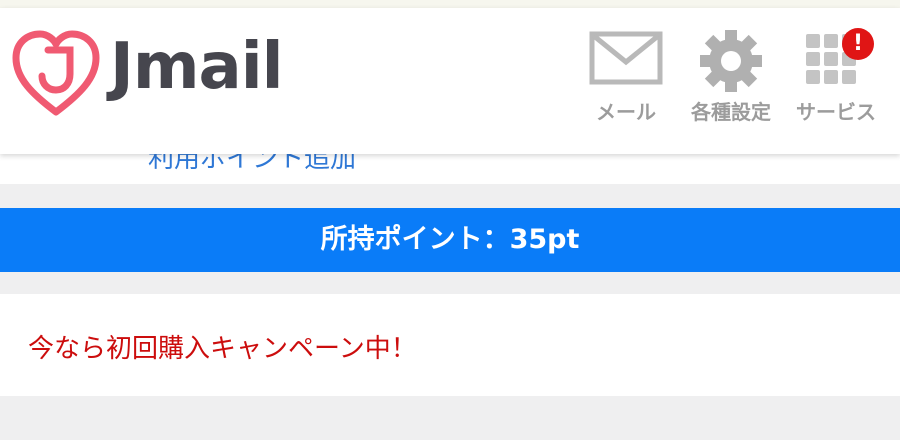  I want to click on settings-nav-button: 各種設定, so click(731, 79).